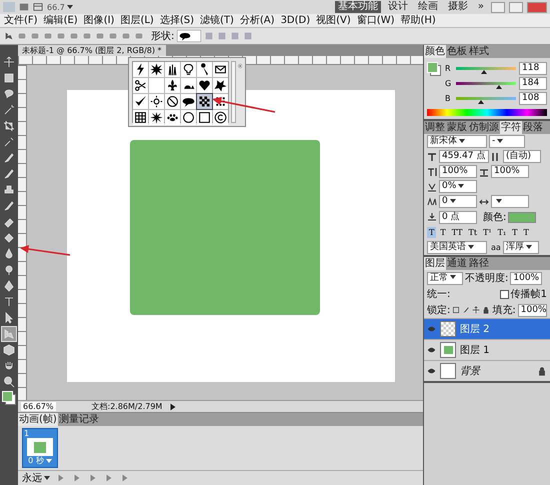 The width and height of the screenshot is (550, 485). What do you see at coordinates (507, 141) in the screenshot?
I see `font-style-dropdown: -` at bounding box center [507, 141].